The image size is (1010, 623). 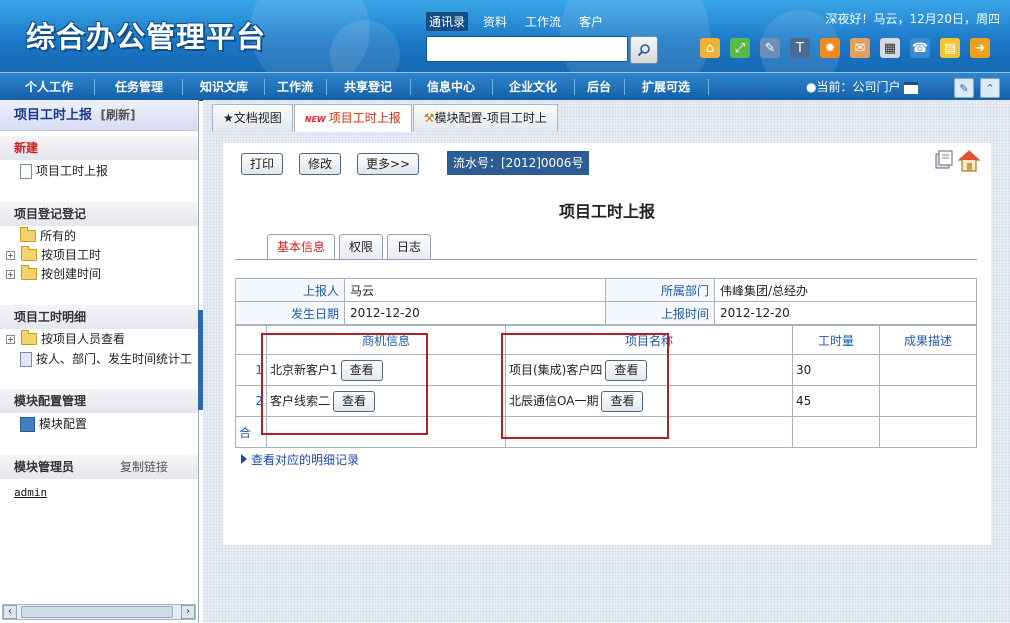 I want to click on nav-extensions: 扩展可选, so click(x=666, y=87).